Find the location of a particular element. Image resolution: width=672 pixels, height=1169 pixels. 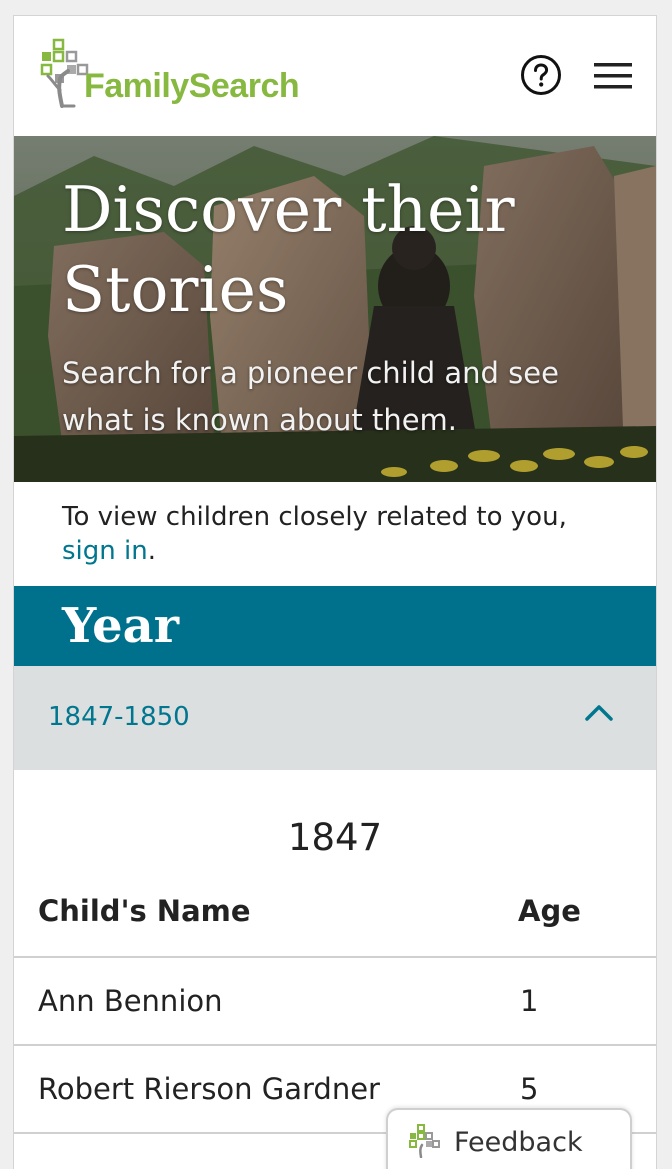

year-range-accordion: 1847-1850 is located at coordinates (335, 718).